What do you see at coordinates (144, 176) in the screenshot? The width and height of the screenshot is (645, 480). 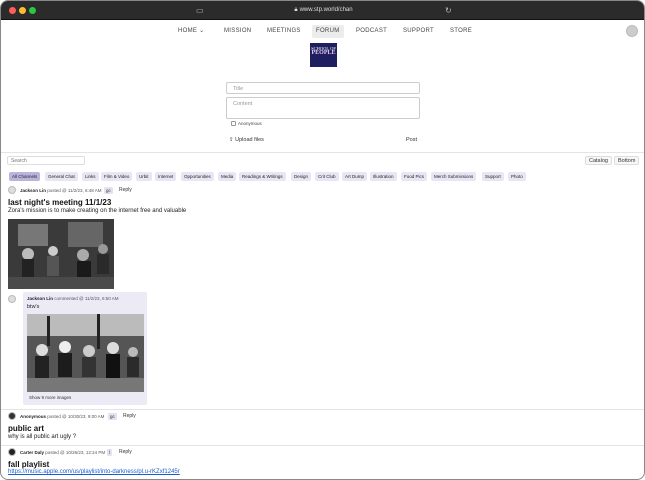 I see `channel-chip: Urbit` at bounding box center [144, 176].